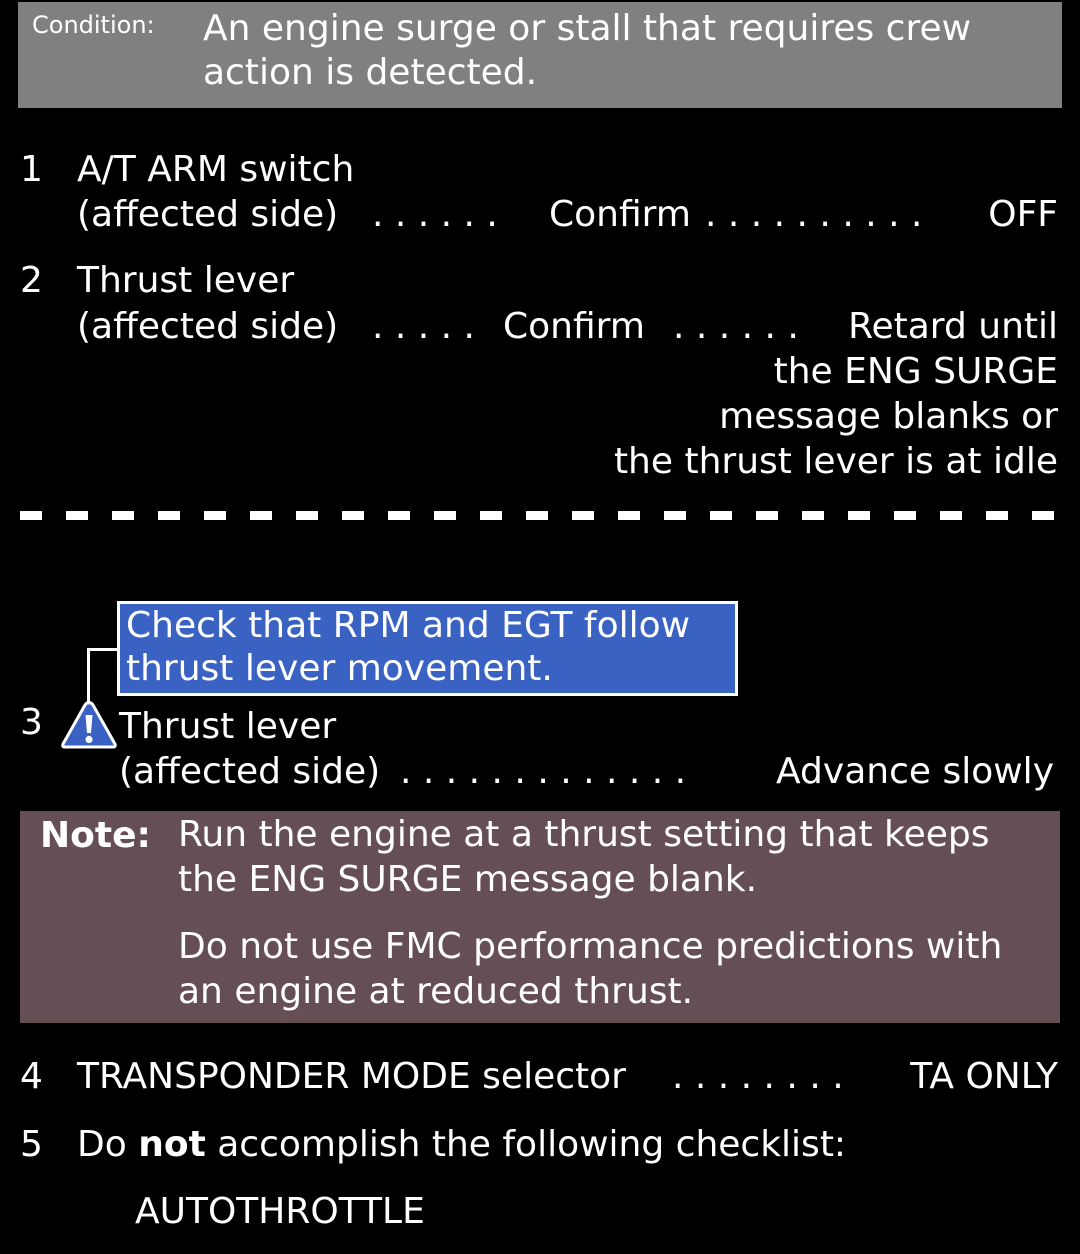 The image size is (1080, 1254). I want to click on step-2-value-line: the thrust lever is at idle, so click(835, 461).